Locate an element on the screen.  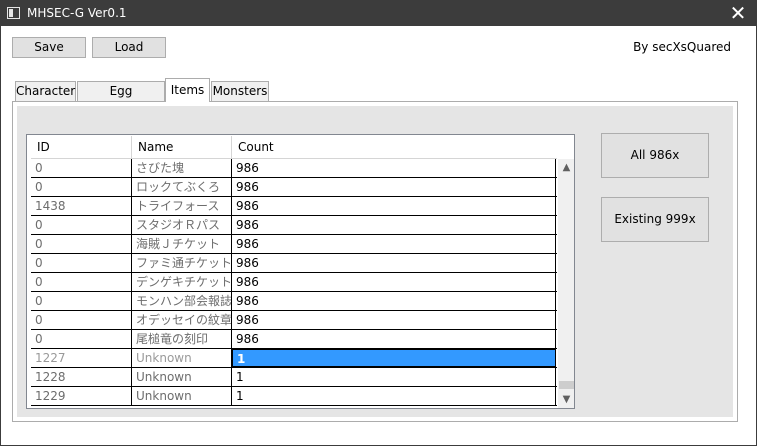
cell-name: 尾槌竜の刻印 is located at coordinates (182, 339).